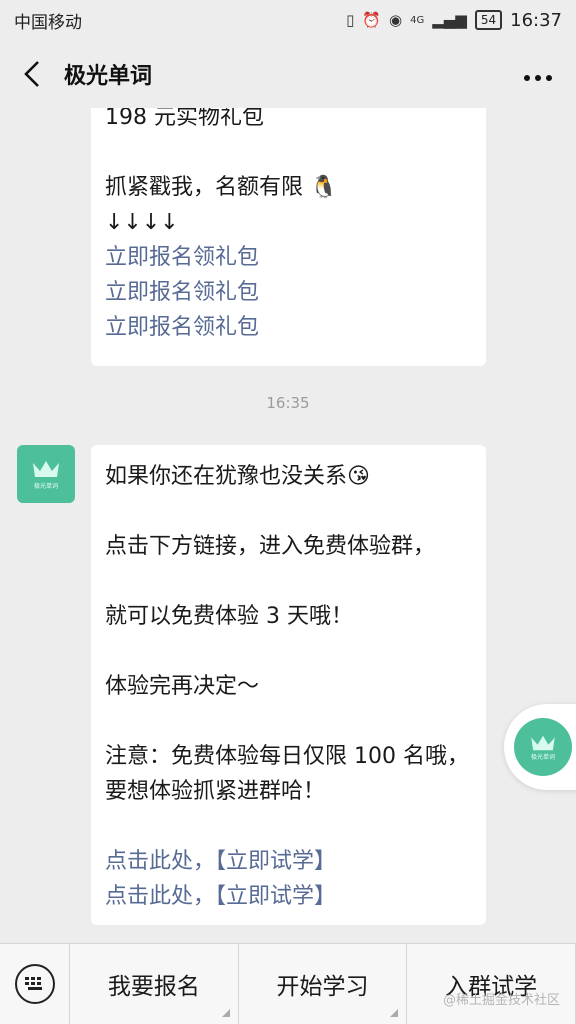  I want to click on message-text: 抓紧戳我，名额有限 🐧, so click(221, 187).